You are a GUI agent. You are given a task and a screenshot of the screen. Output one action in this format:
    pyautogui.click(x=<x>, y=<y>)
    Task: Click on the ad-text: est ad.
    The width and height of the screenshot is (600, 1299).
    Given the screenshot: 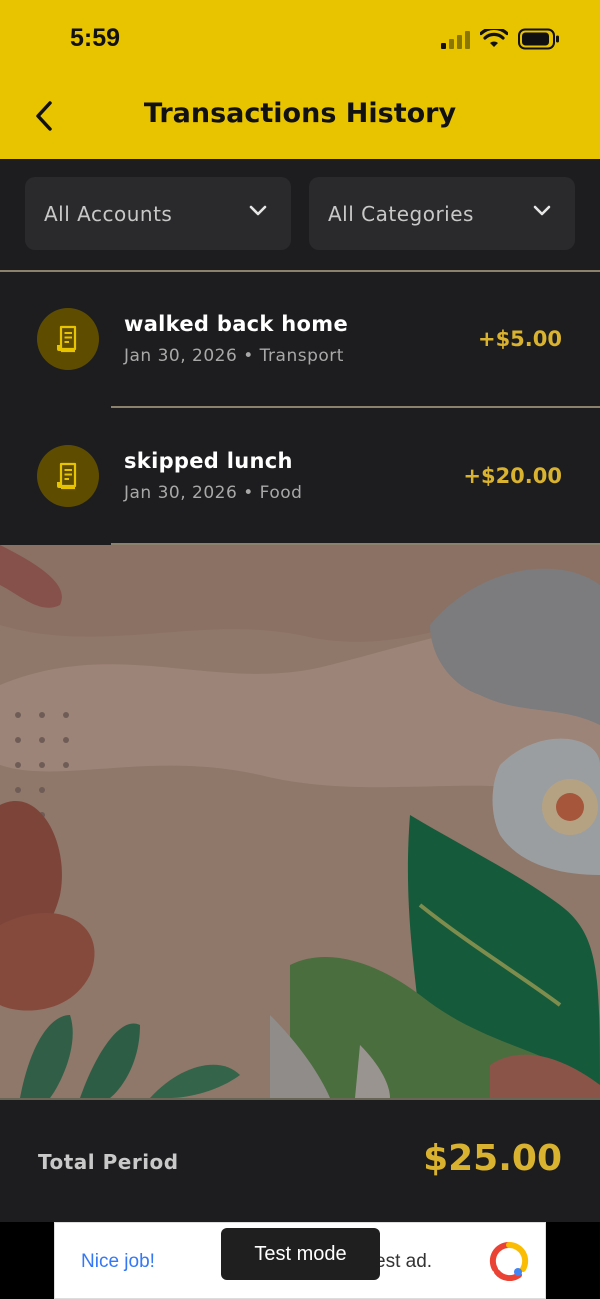 What is the action you would take?
    pyautogui.click(x=404, y=1261)
    